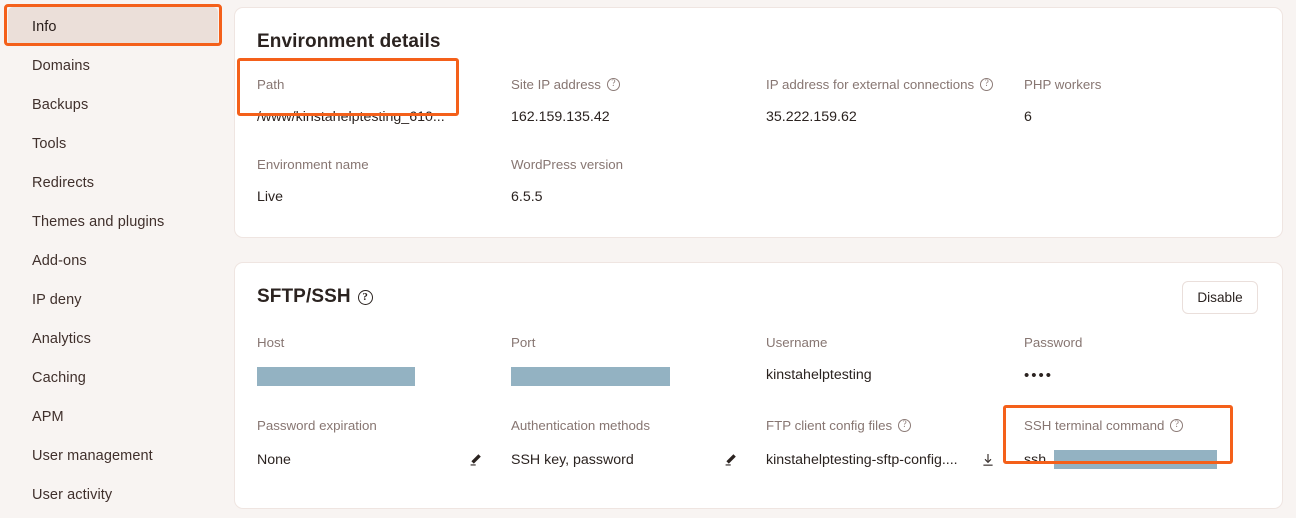  What do you see at coordinates (274, 460) in the screenshot?
I see `field-password-expiration-value: None` at bounding box center [274, 460].